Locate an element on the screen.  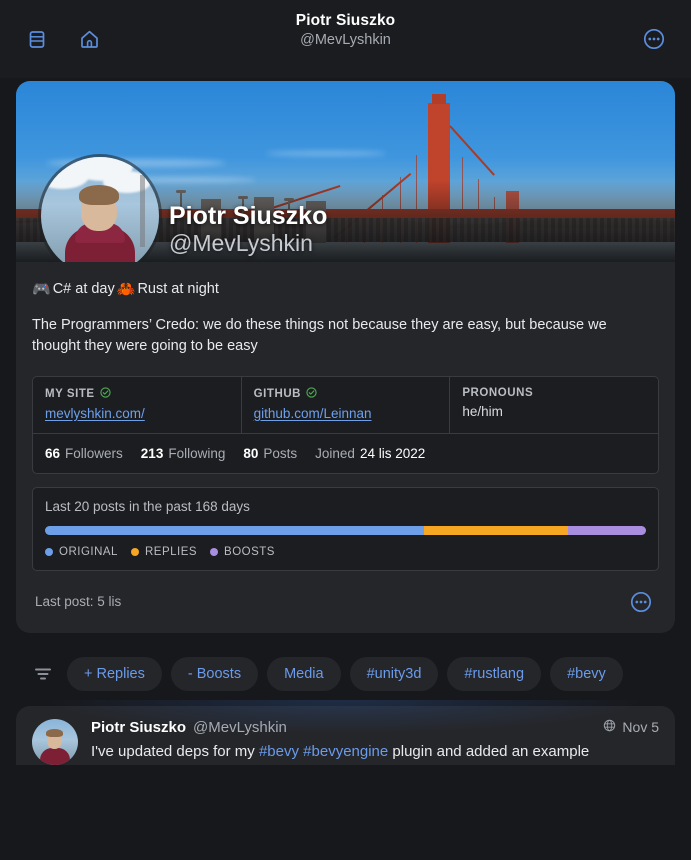
stat-following: 213 Following is located at coordinates (183, 453).